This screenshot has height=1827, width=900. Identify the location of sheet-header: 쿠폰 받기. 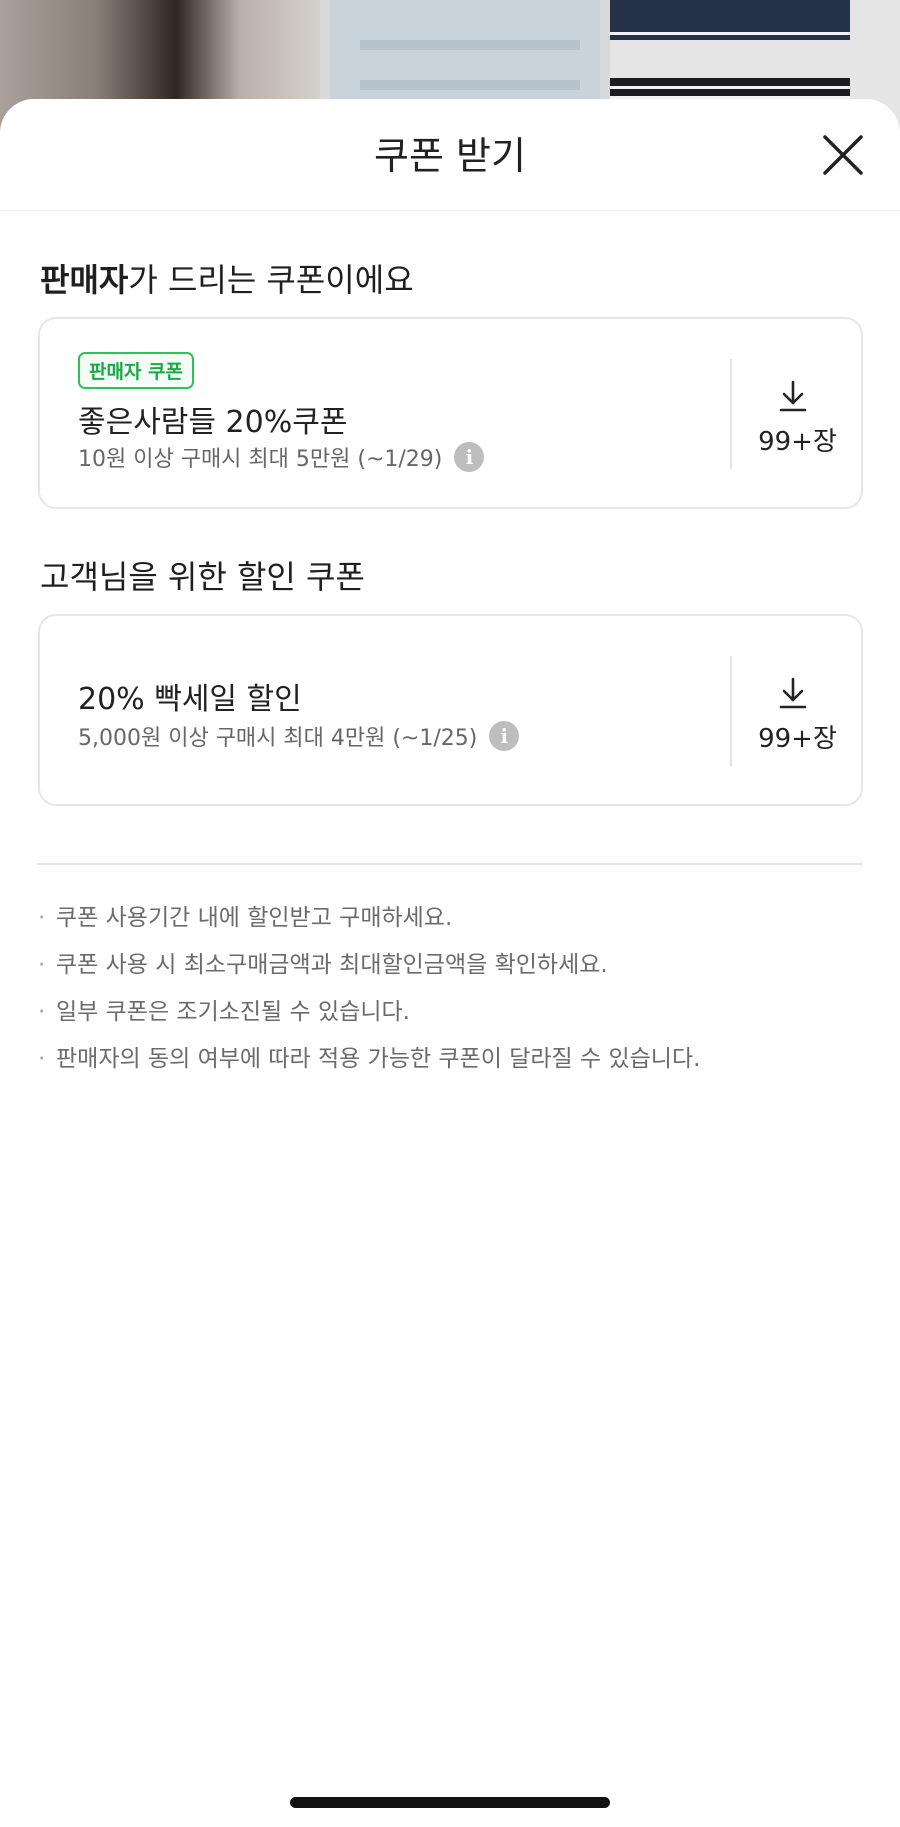
(450, 155).